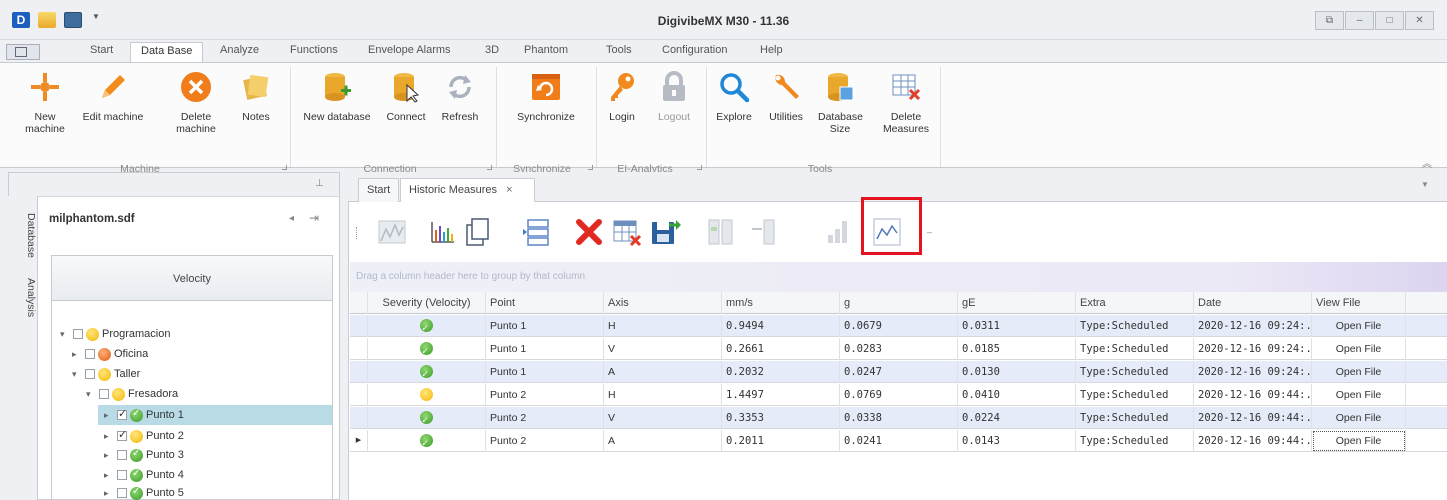  What do you see at coordinates (1425, 184) in the screenshot?
I see `tab-list-dropdown-icon: ▼` at bounding box center [1425, 184].